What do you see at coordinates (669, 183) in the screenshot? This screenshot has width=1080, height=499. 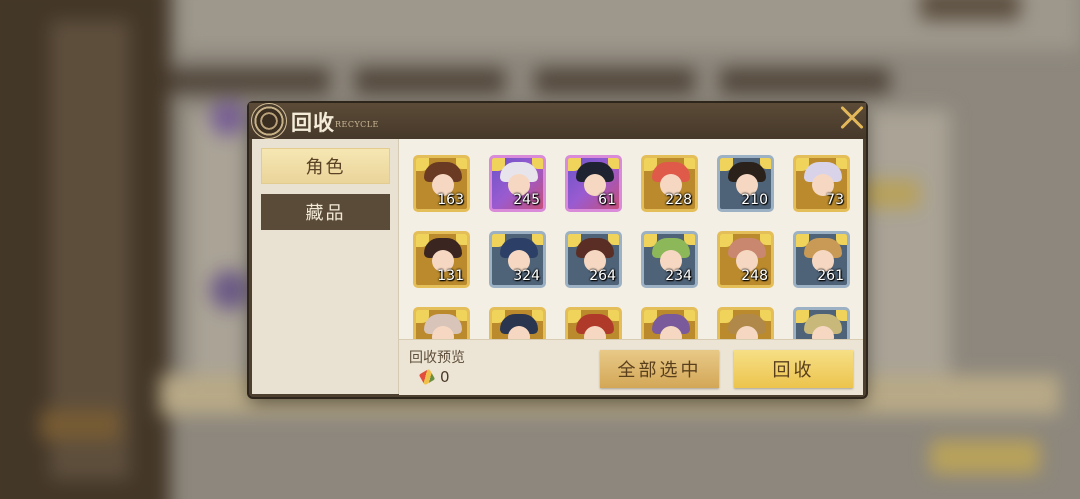 I see `character-card: 228` at bounding box center [669, 183].